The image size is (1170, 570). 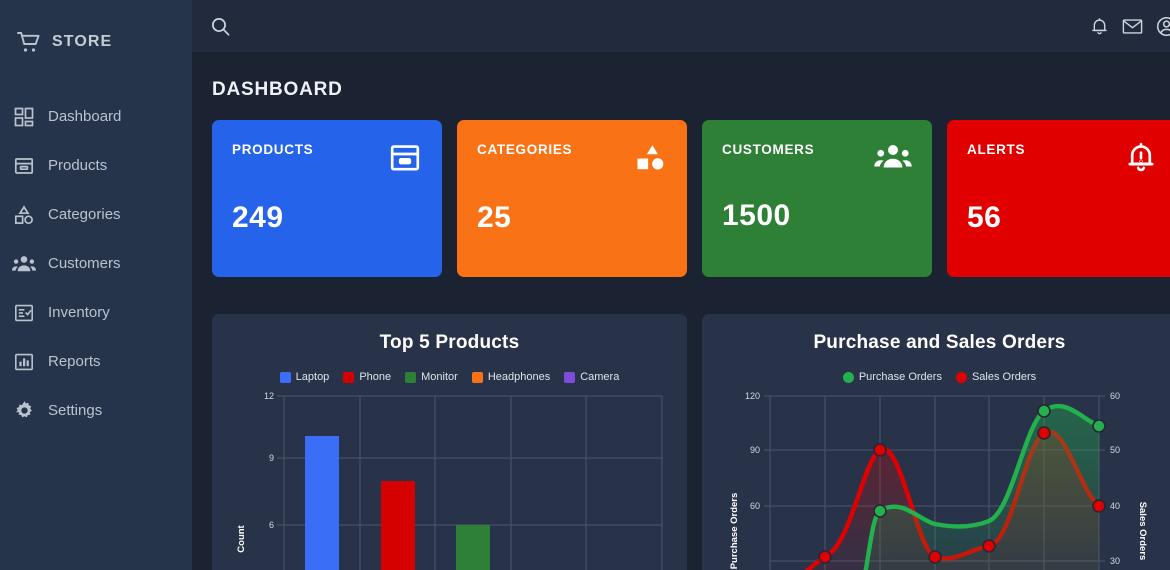 What do you see at coordinates (96, 361) in the screenshot?
I see `sidebar-item-reports: Reports` at bounding box center [96, 361].